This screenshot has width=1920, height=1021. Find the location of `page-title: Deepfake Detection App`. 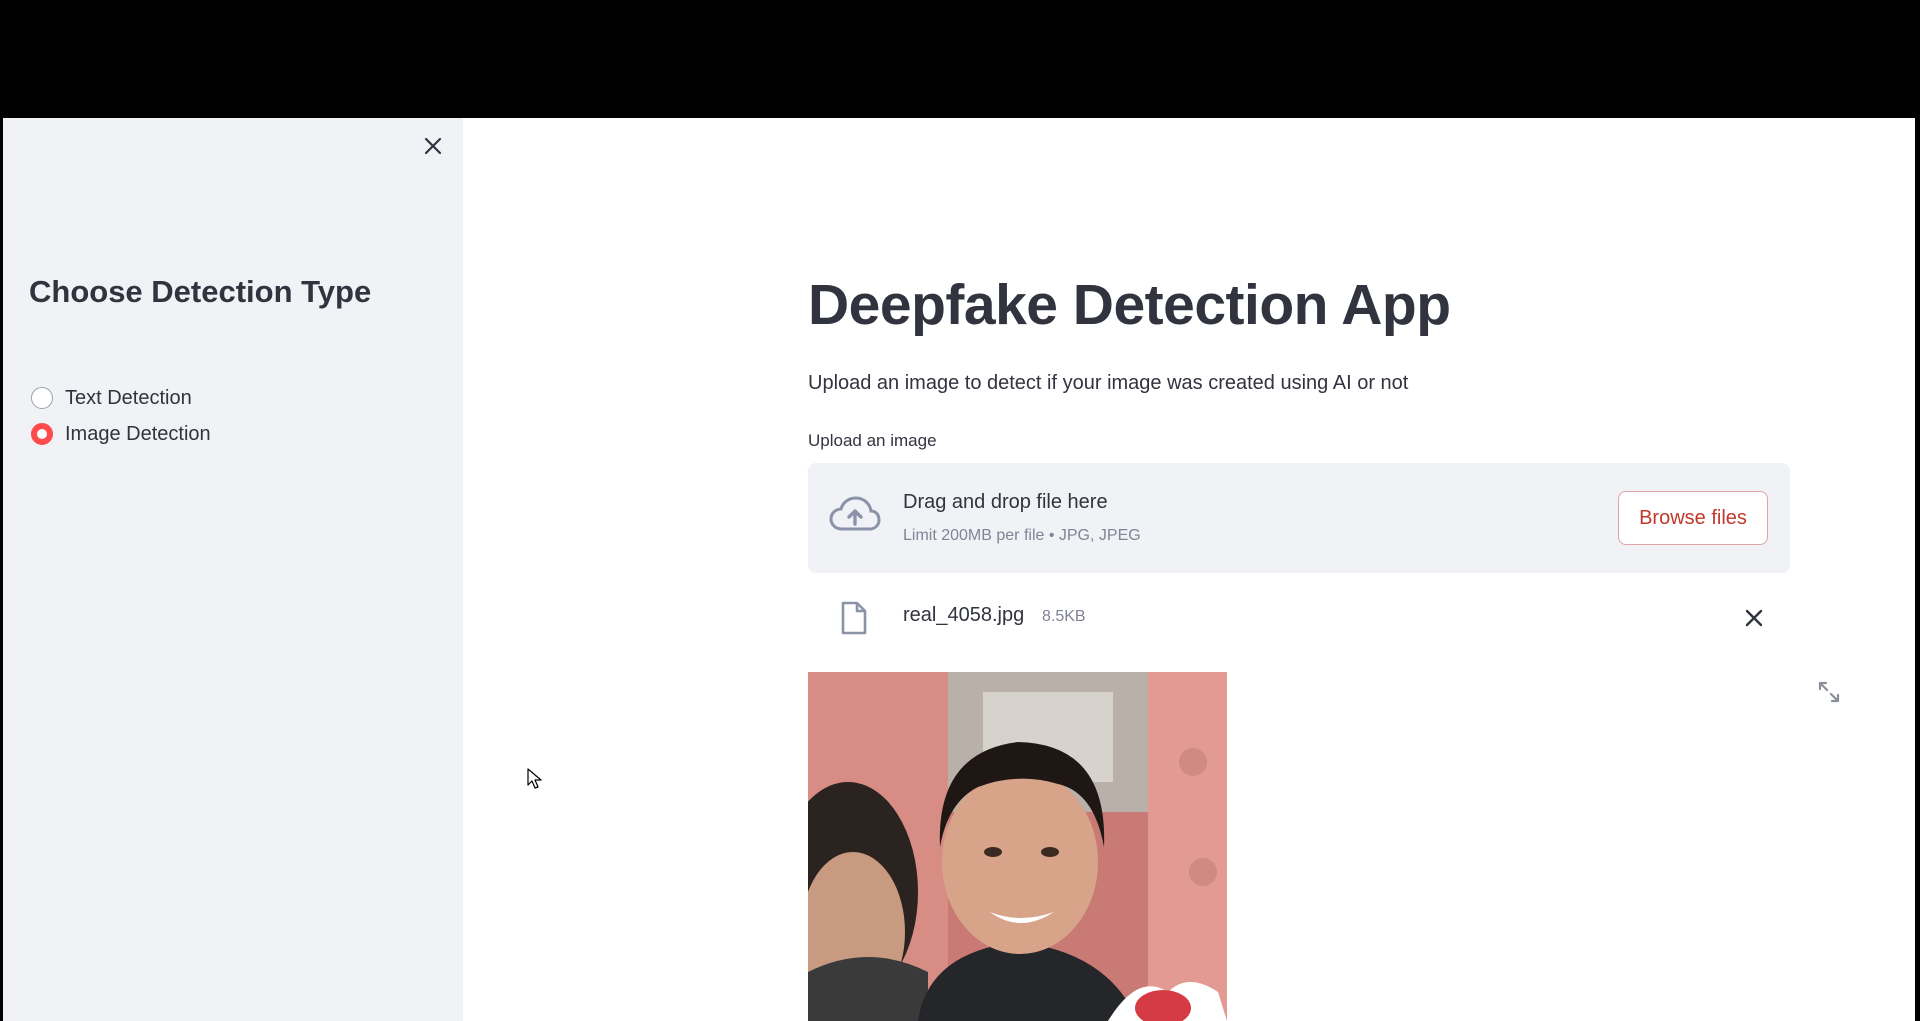

page-title: Deepfake Detection App is located at coordinates (1129, 305).